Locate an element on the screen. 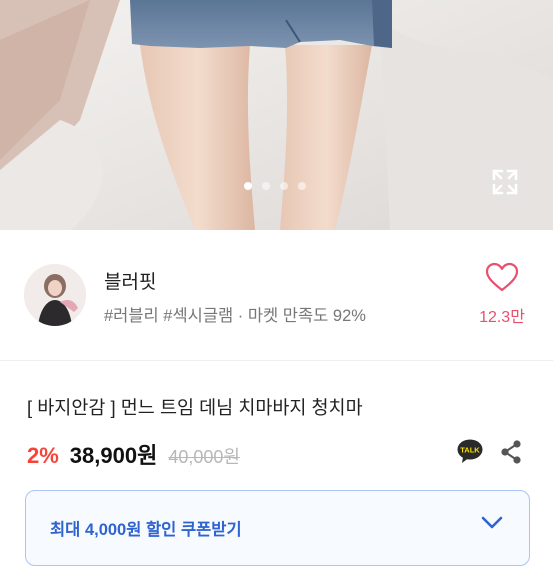 This screenshot has height=566, width=553. coupon-label: 최대 4,000원 할인 쿠폰받기 is located at coordinates (146, 530).